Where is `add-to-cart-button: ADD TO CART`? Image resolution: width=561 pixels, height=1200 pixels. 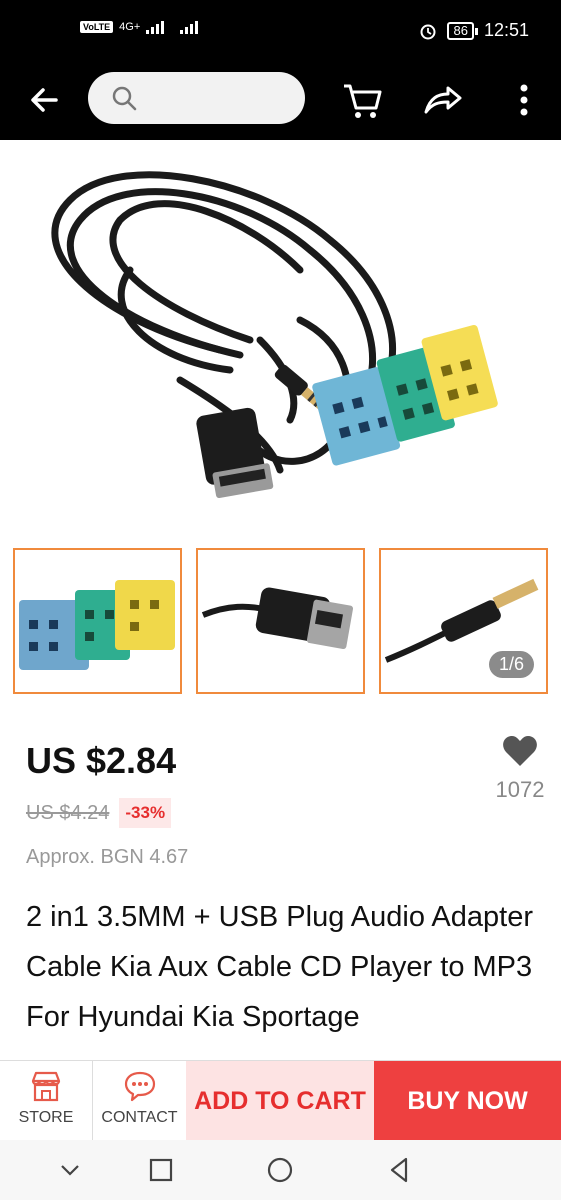 add-to-cart-button: ADD TO CART is located at coordinates (280, 1101).